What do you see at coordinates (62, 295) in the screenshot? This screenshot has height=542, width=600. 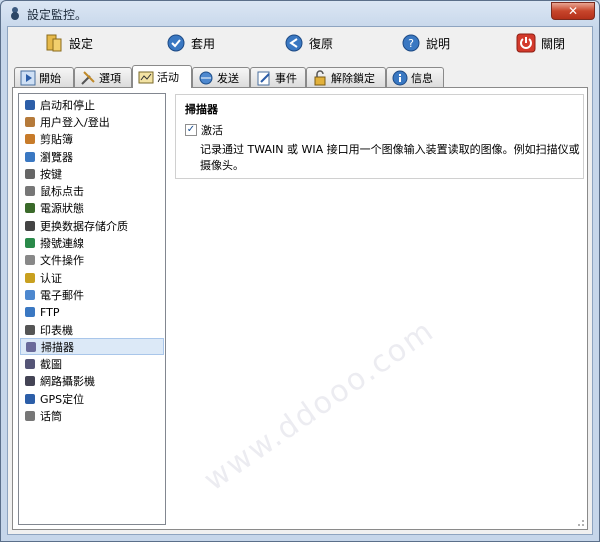 I see `list-item-label: 電子郵件` at bounding box center [62, 295].